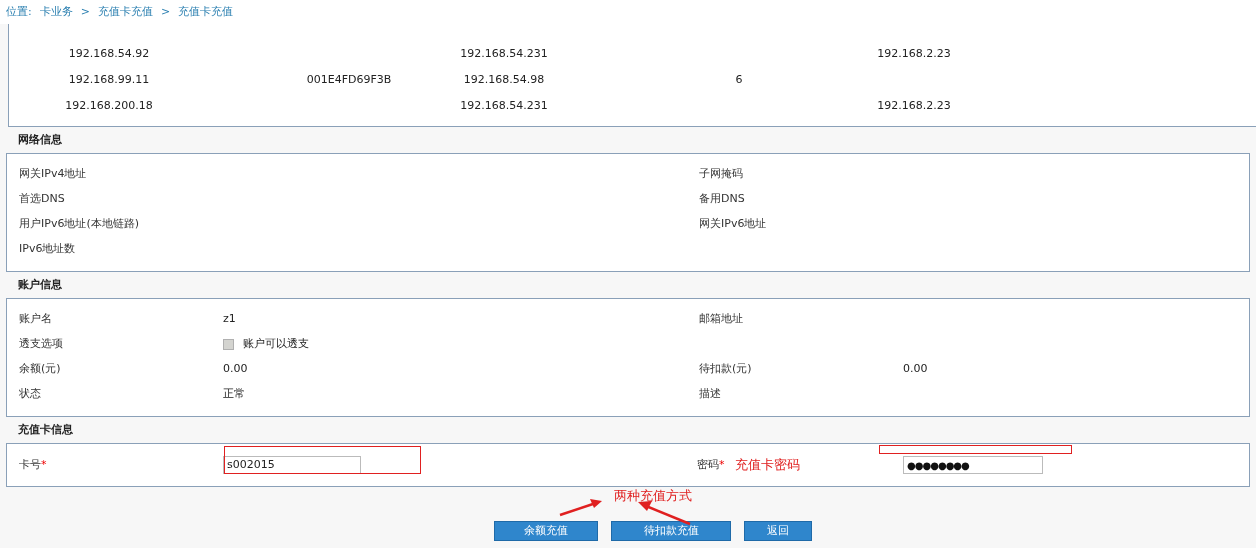  I want to click on table-cell: 001E4FD69F3B, so click(349, 79).